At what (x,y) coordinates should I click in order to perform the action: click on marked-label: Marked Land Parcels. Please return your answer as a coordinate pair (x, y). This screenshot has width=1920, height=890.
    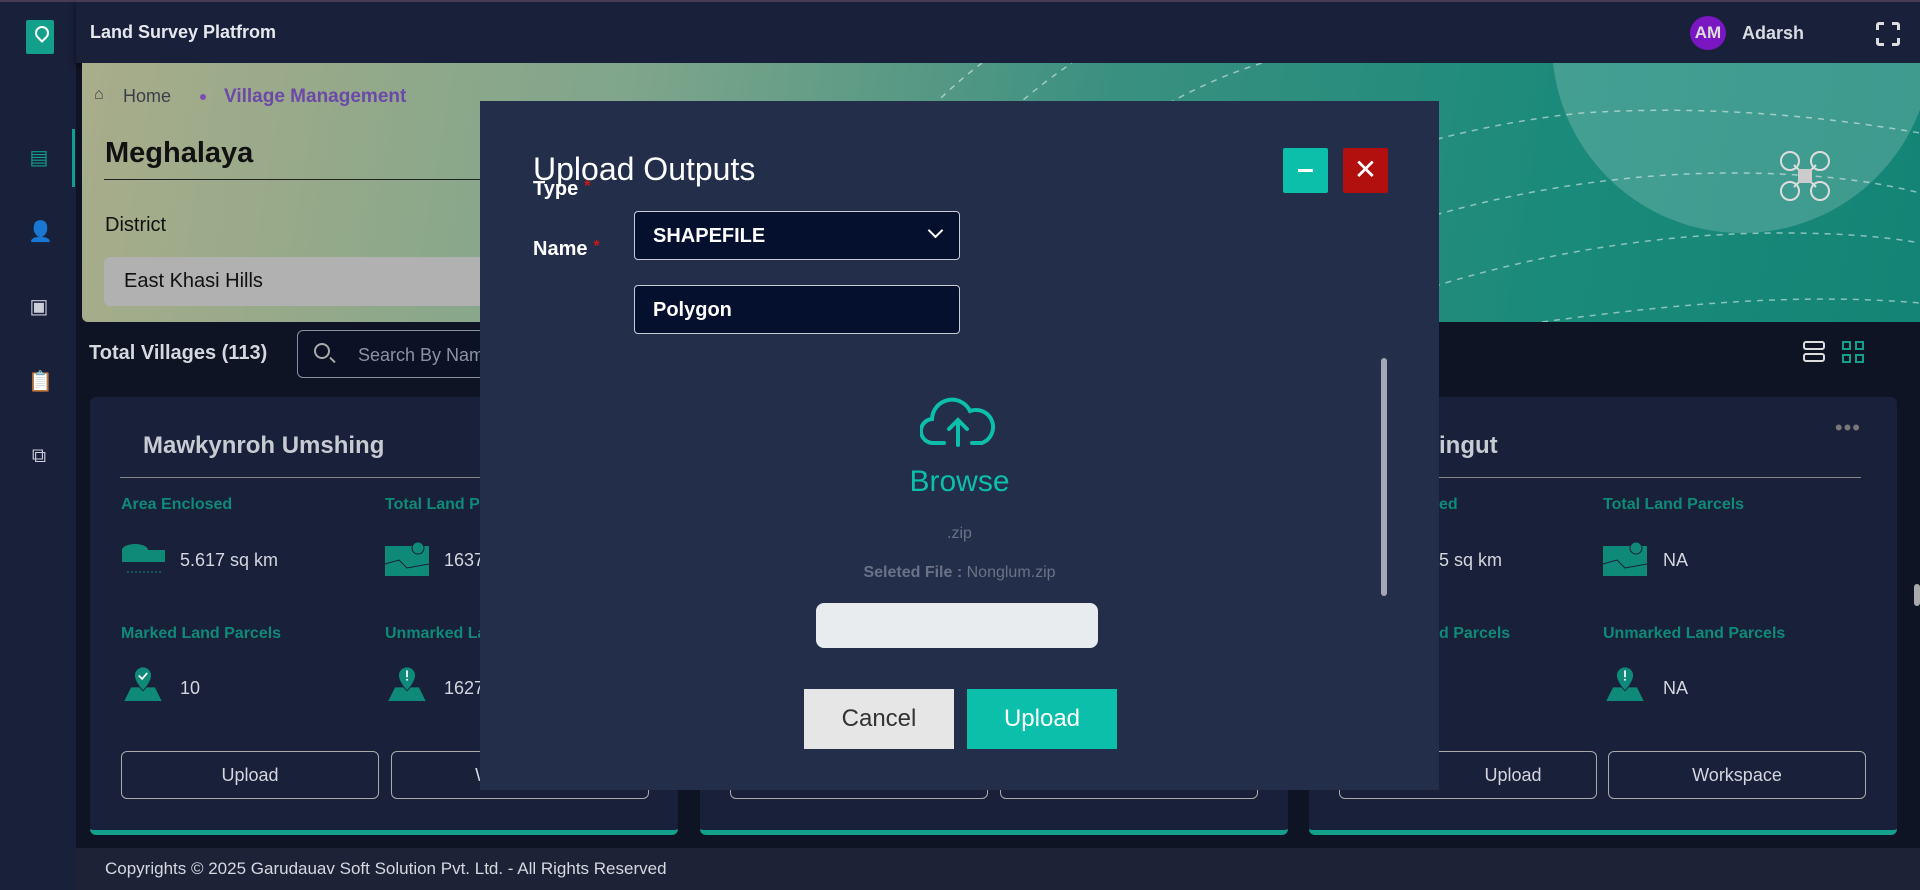
    Looking at the image, I should click on (201, 633).